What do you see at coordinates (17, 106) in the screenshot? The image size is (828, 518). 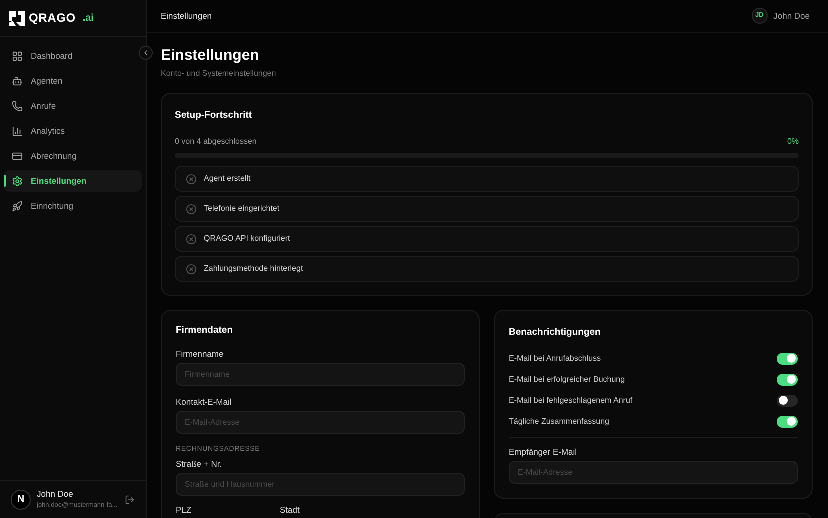 I see `phone-icon` at bounding box center [17, 106].